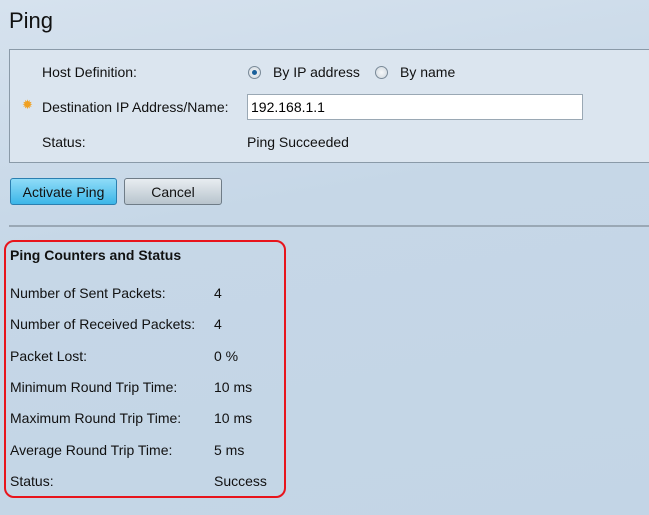 The image size is (649, 515). I want to click on status-label: Status:, so click(64, 142).